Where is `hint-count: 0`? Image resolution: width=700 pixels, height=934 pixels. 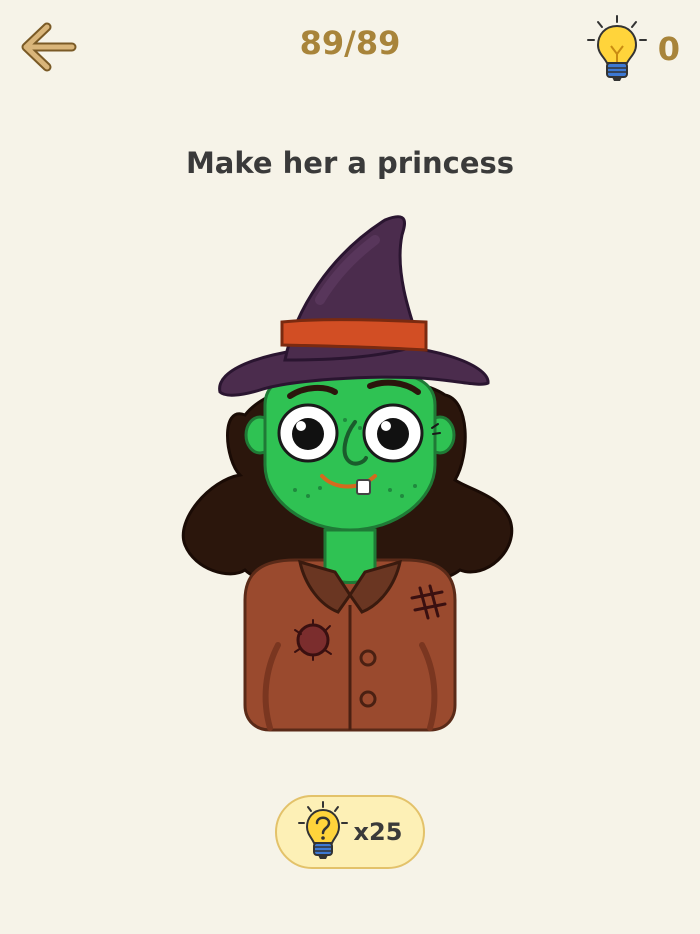
hint-count: 0 is located at coordinates (668, 49).